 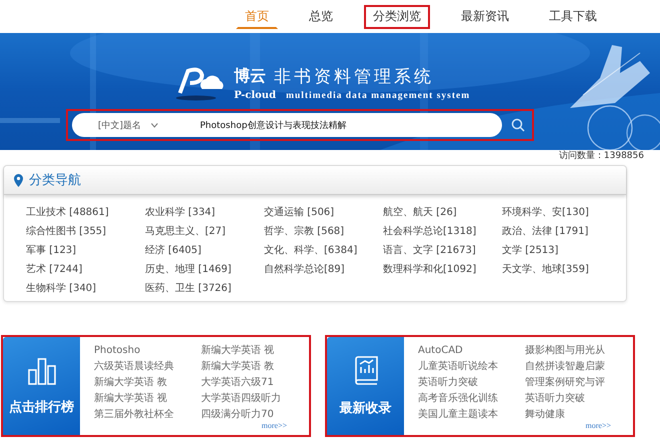 What do you see at coordinates (321, 16) in the screenshot?
I see `nav-tab: 总览` at bounding box center [321, 16].